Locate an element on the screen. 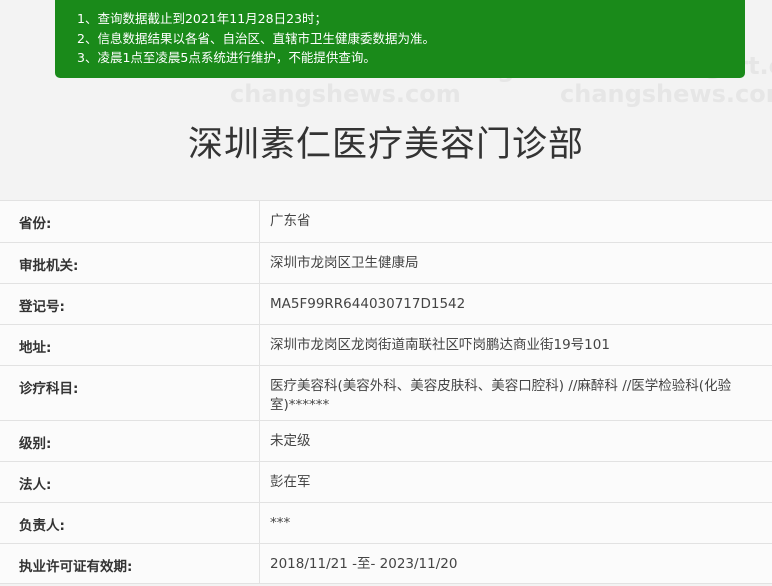  notice-line: 3、凌晨1点至凌晨5点系统进行维护，不能提供查询。 is located at coordinates (226, 57).